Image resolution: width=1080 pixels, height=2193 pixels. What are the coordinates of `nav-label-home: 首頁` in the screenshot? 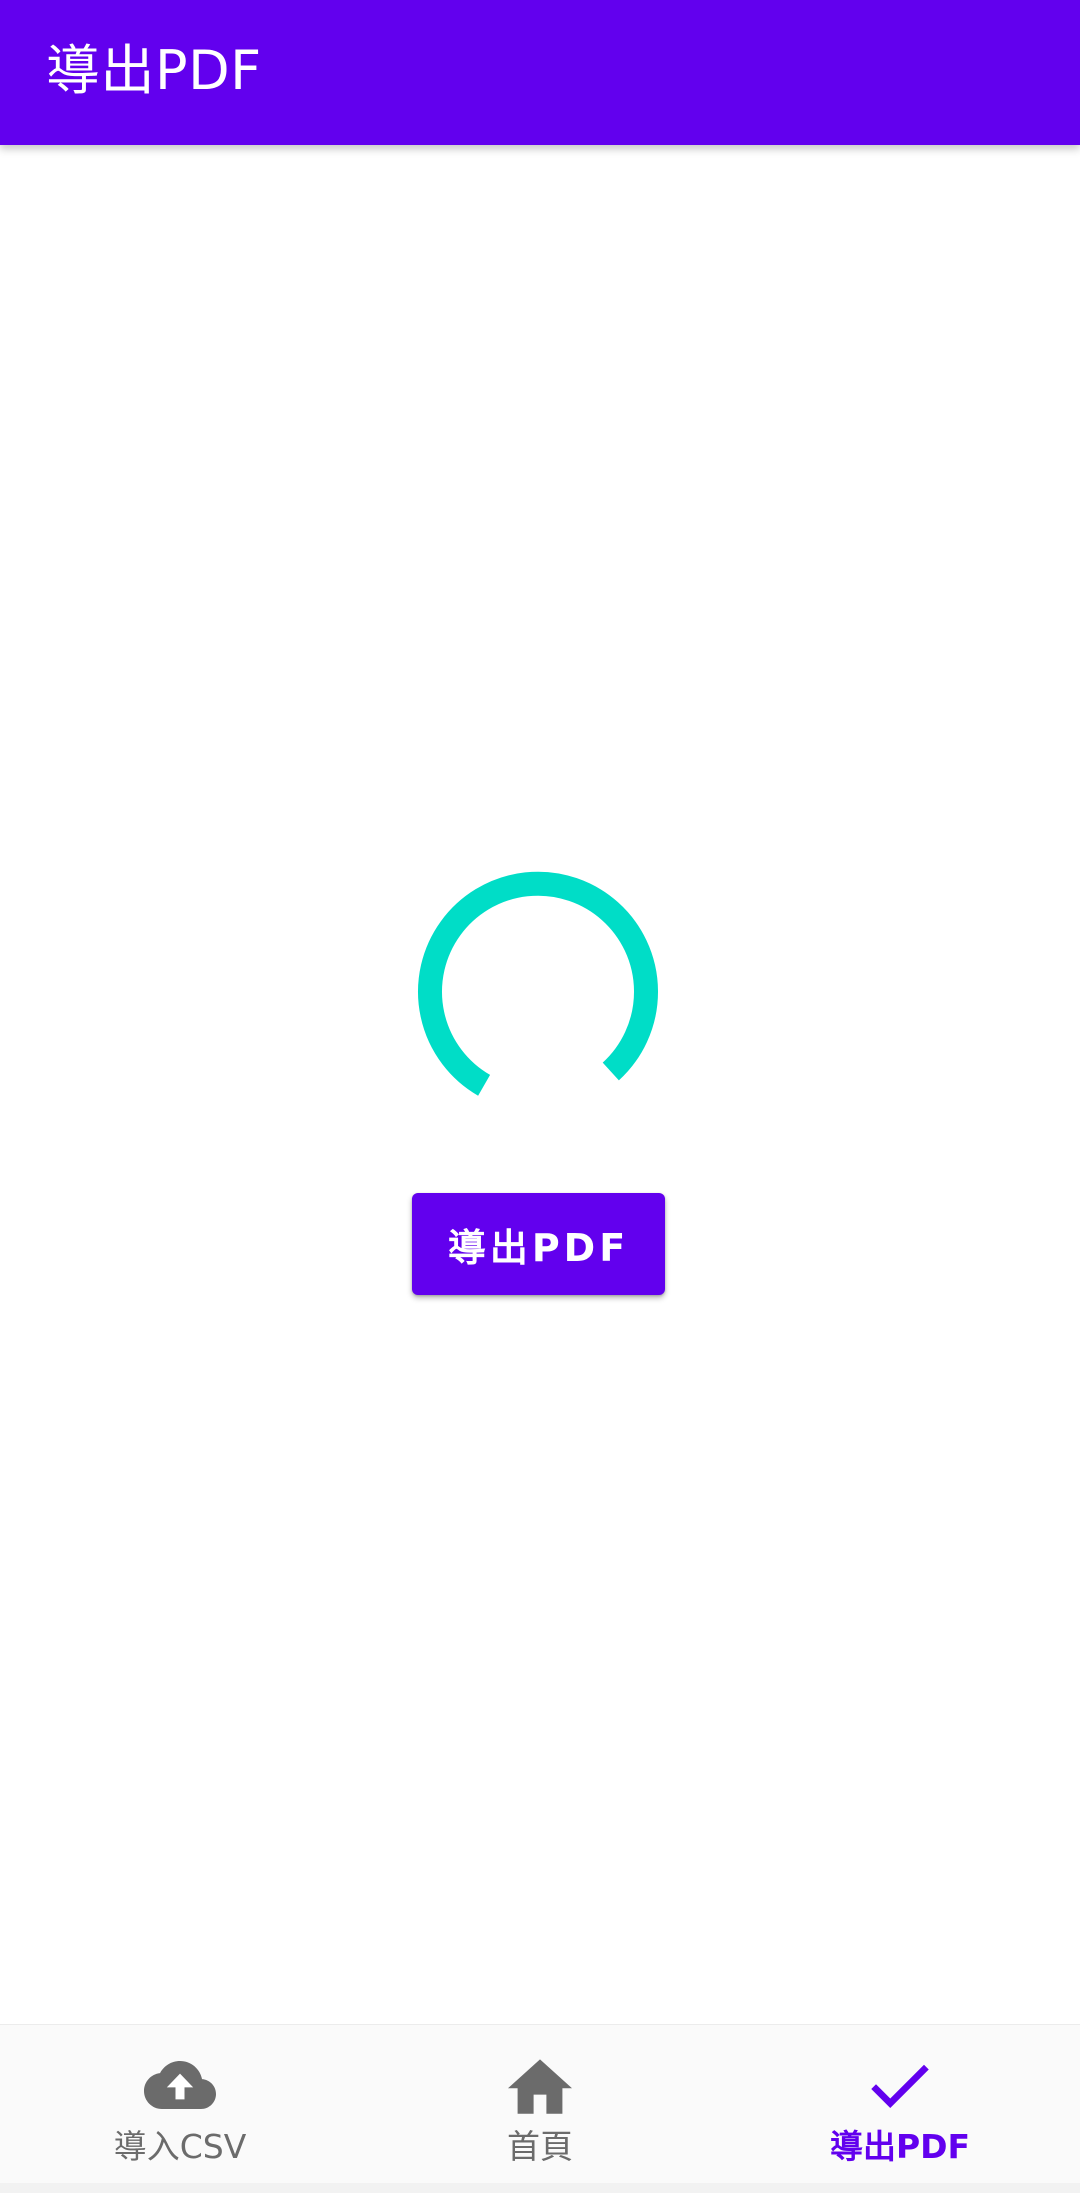 It's located at (540, 2146).